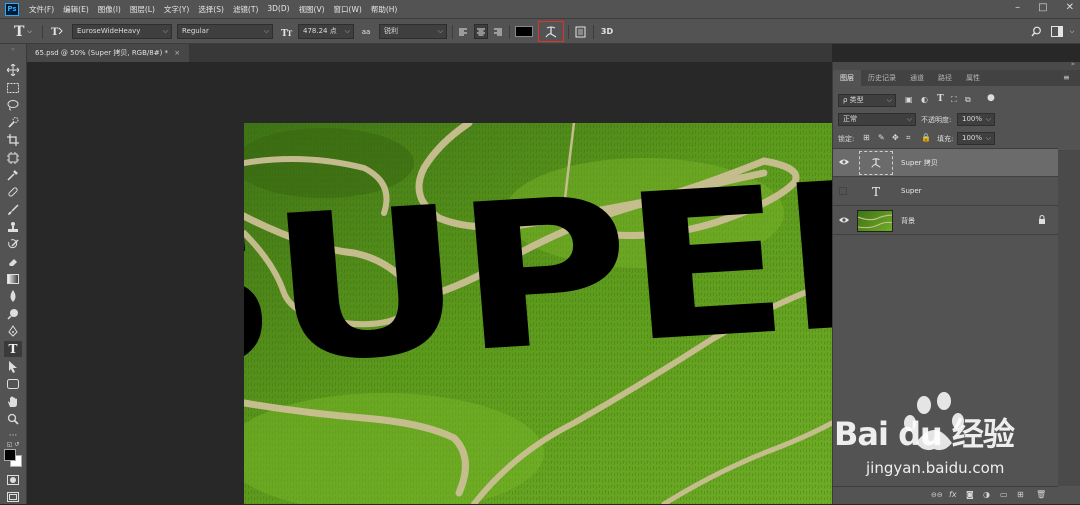 This screenshot has width=1080, height=505. What do you see at coordinates (177, 53) in the screenshot?
I see `close-tab-icon: ×` at bounding box center [177, 53].